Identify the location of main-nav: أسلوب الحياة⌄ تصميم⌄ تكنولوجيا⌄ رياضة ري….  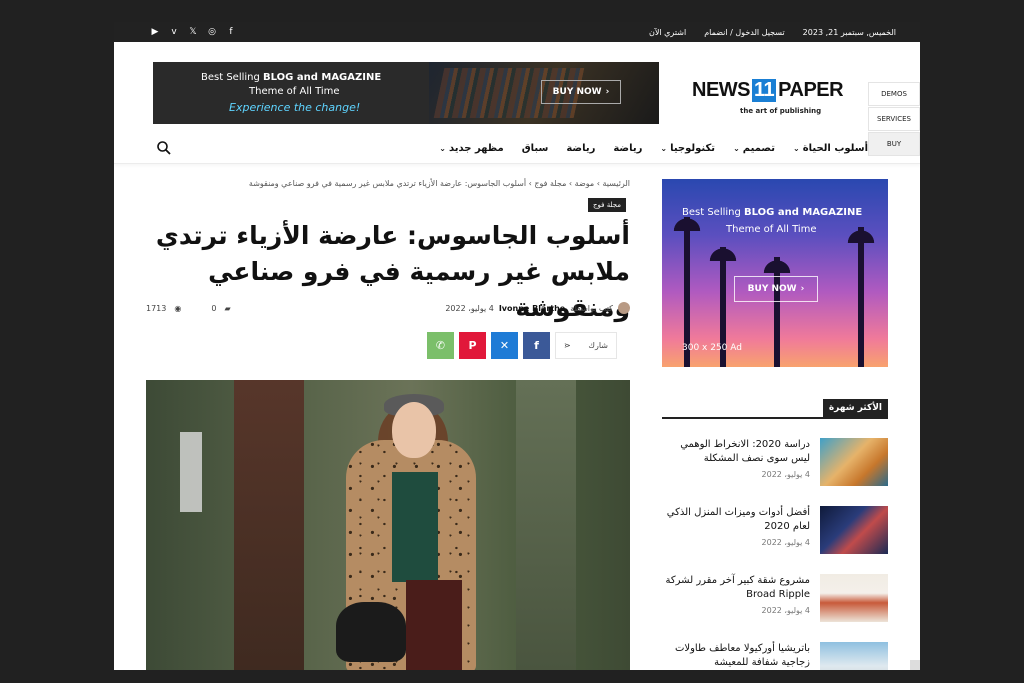
(517, 148).